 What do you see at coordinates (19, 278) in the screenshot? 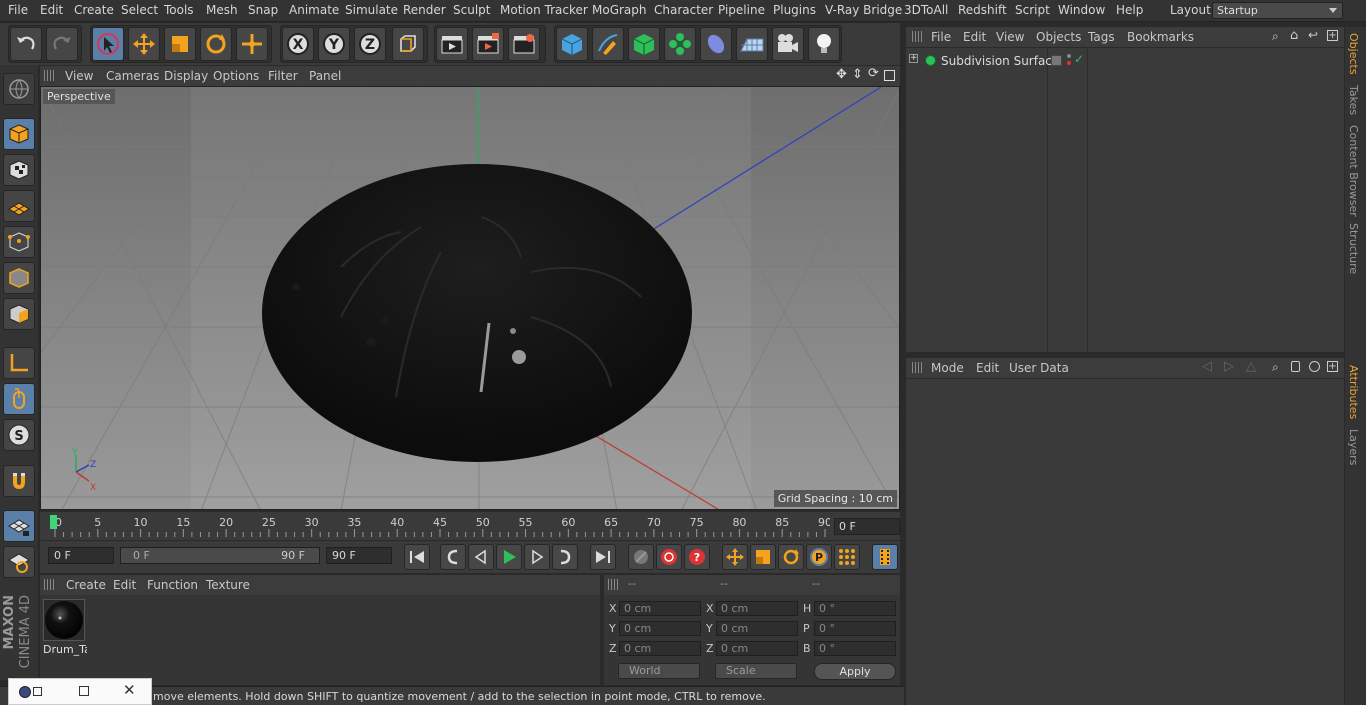
I see `edges-mode-button` at bounding box center [19, 278].